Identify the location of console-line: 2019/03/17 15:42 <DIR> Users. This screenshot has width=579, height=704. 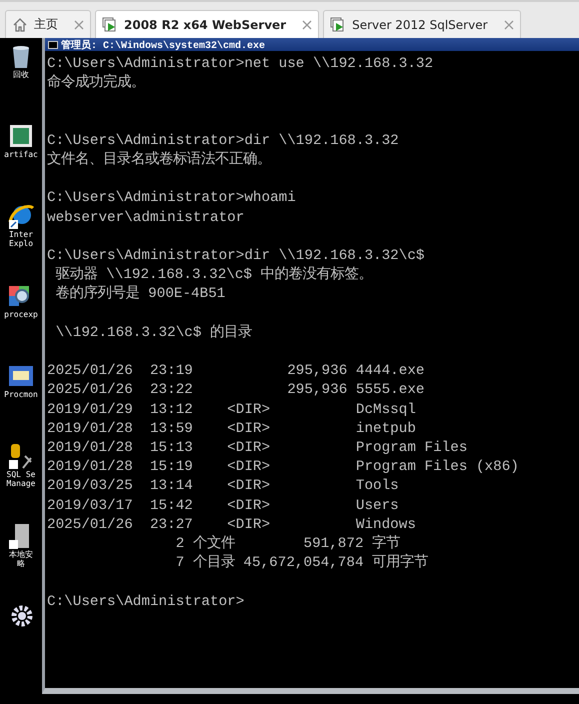
(223, 506).